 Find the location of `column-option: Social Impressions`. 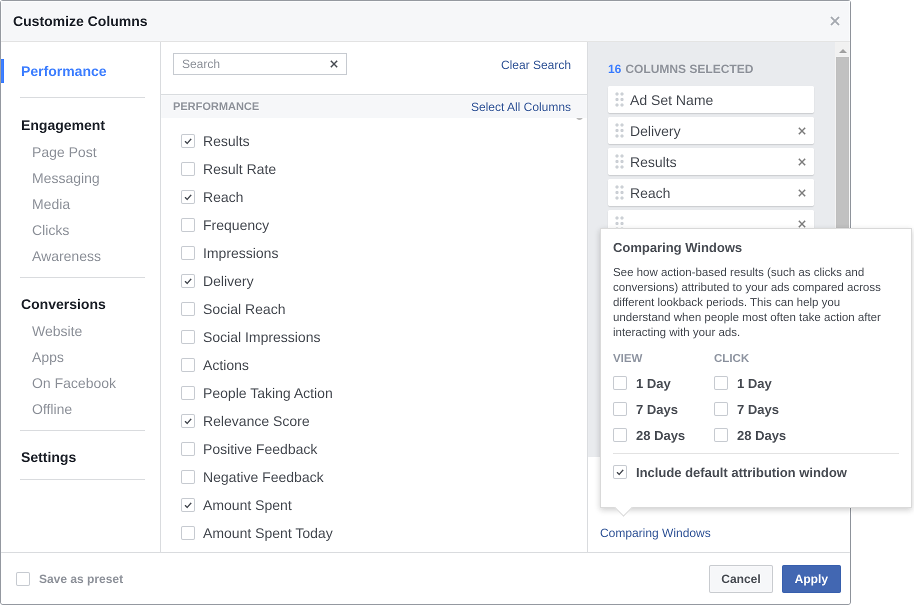

column-option: Social Impressions is located at coordinates (261, 337).